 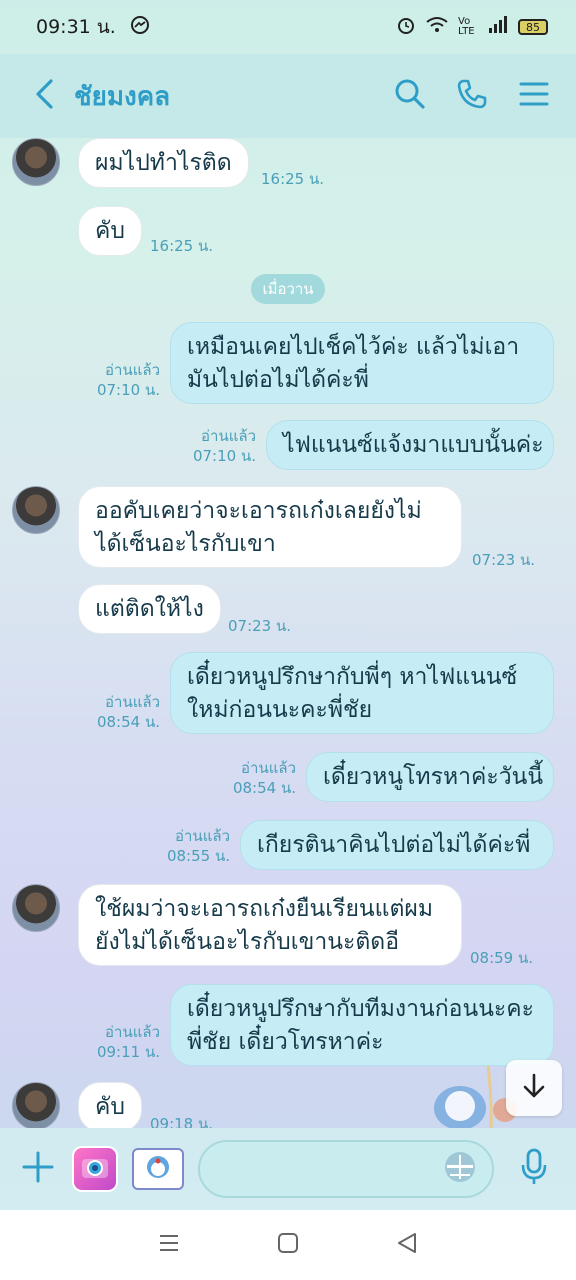 I want to click on message-bubble: ไฟแนนซ์แจ้งมาแบบนั้นค่ะ, so click(x=410, y=445).